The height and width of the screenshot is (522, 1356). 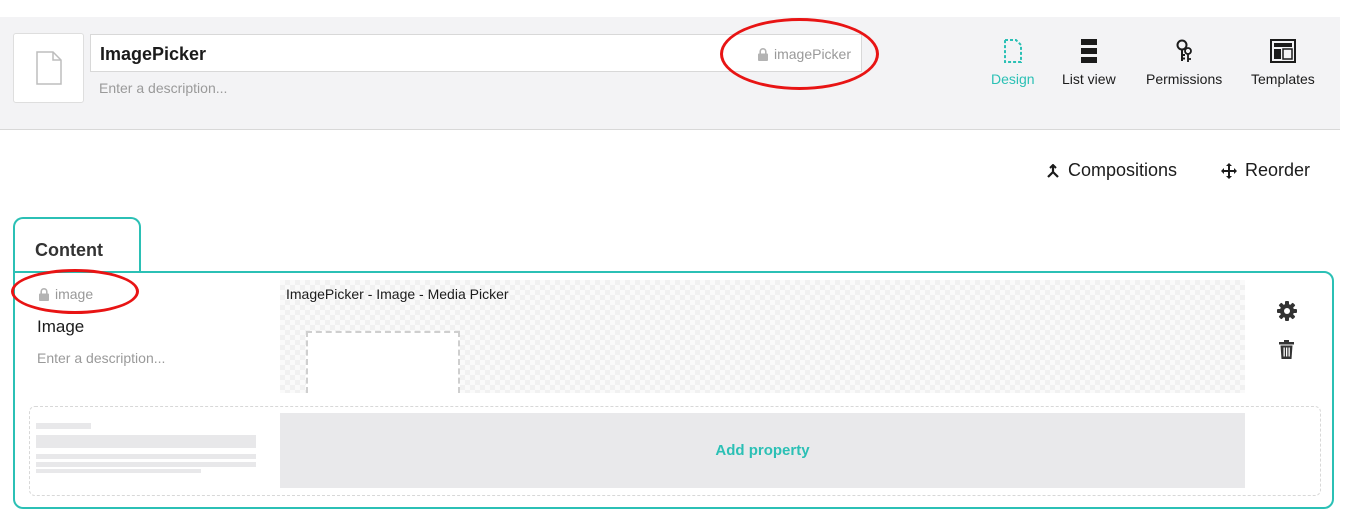 I want to click on nav-list-view: List view, so click(x=1089, y=69).